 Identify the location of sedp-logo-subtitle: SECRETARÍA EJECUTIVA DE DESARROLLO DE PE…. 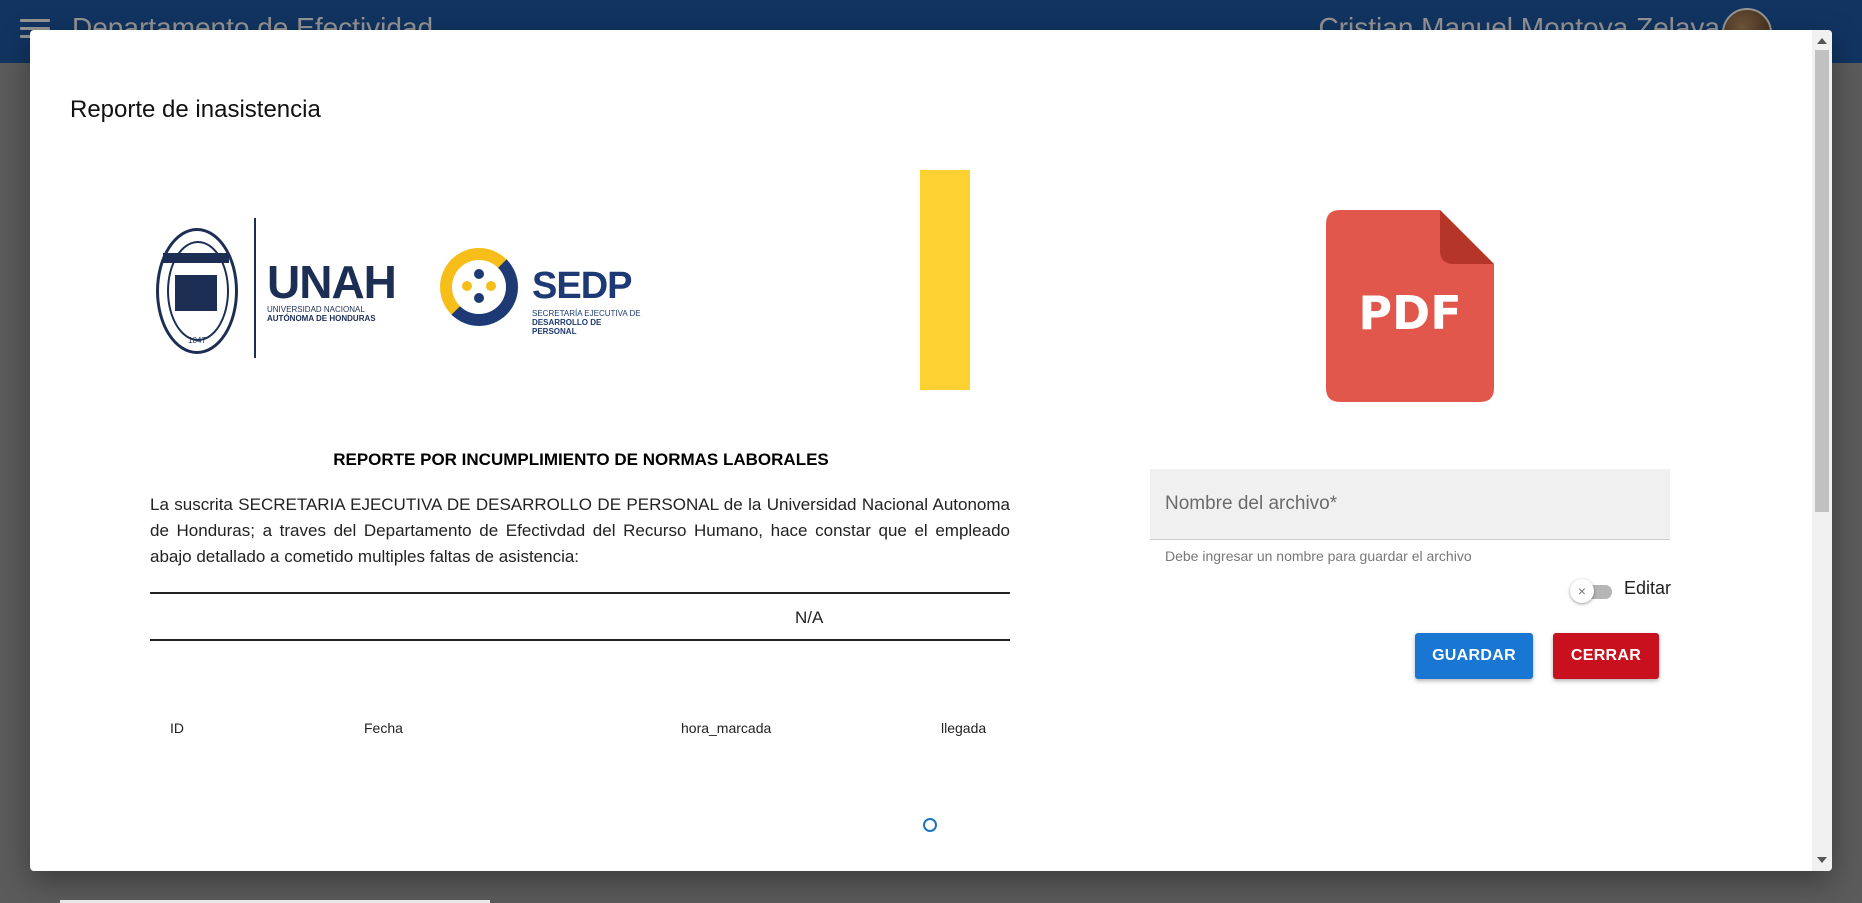
(586, 322).